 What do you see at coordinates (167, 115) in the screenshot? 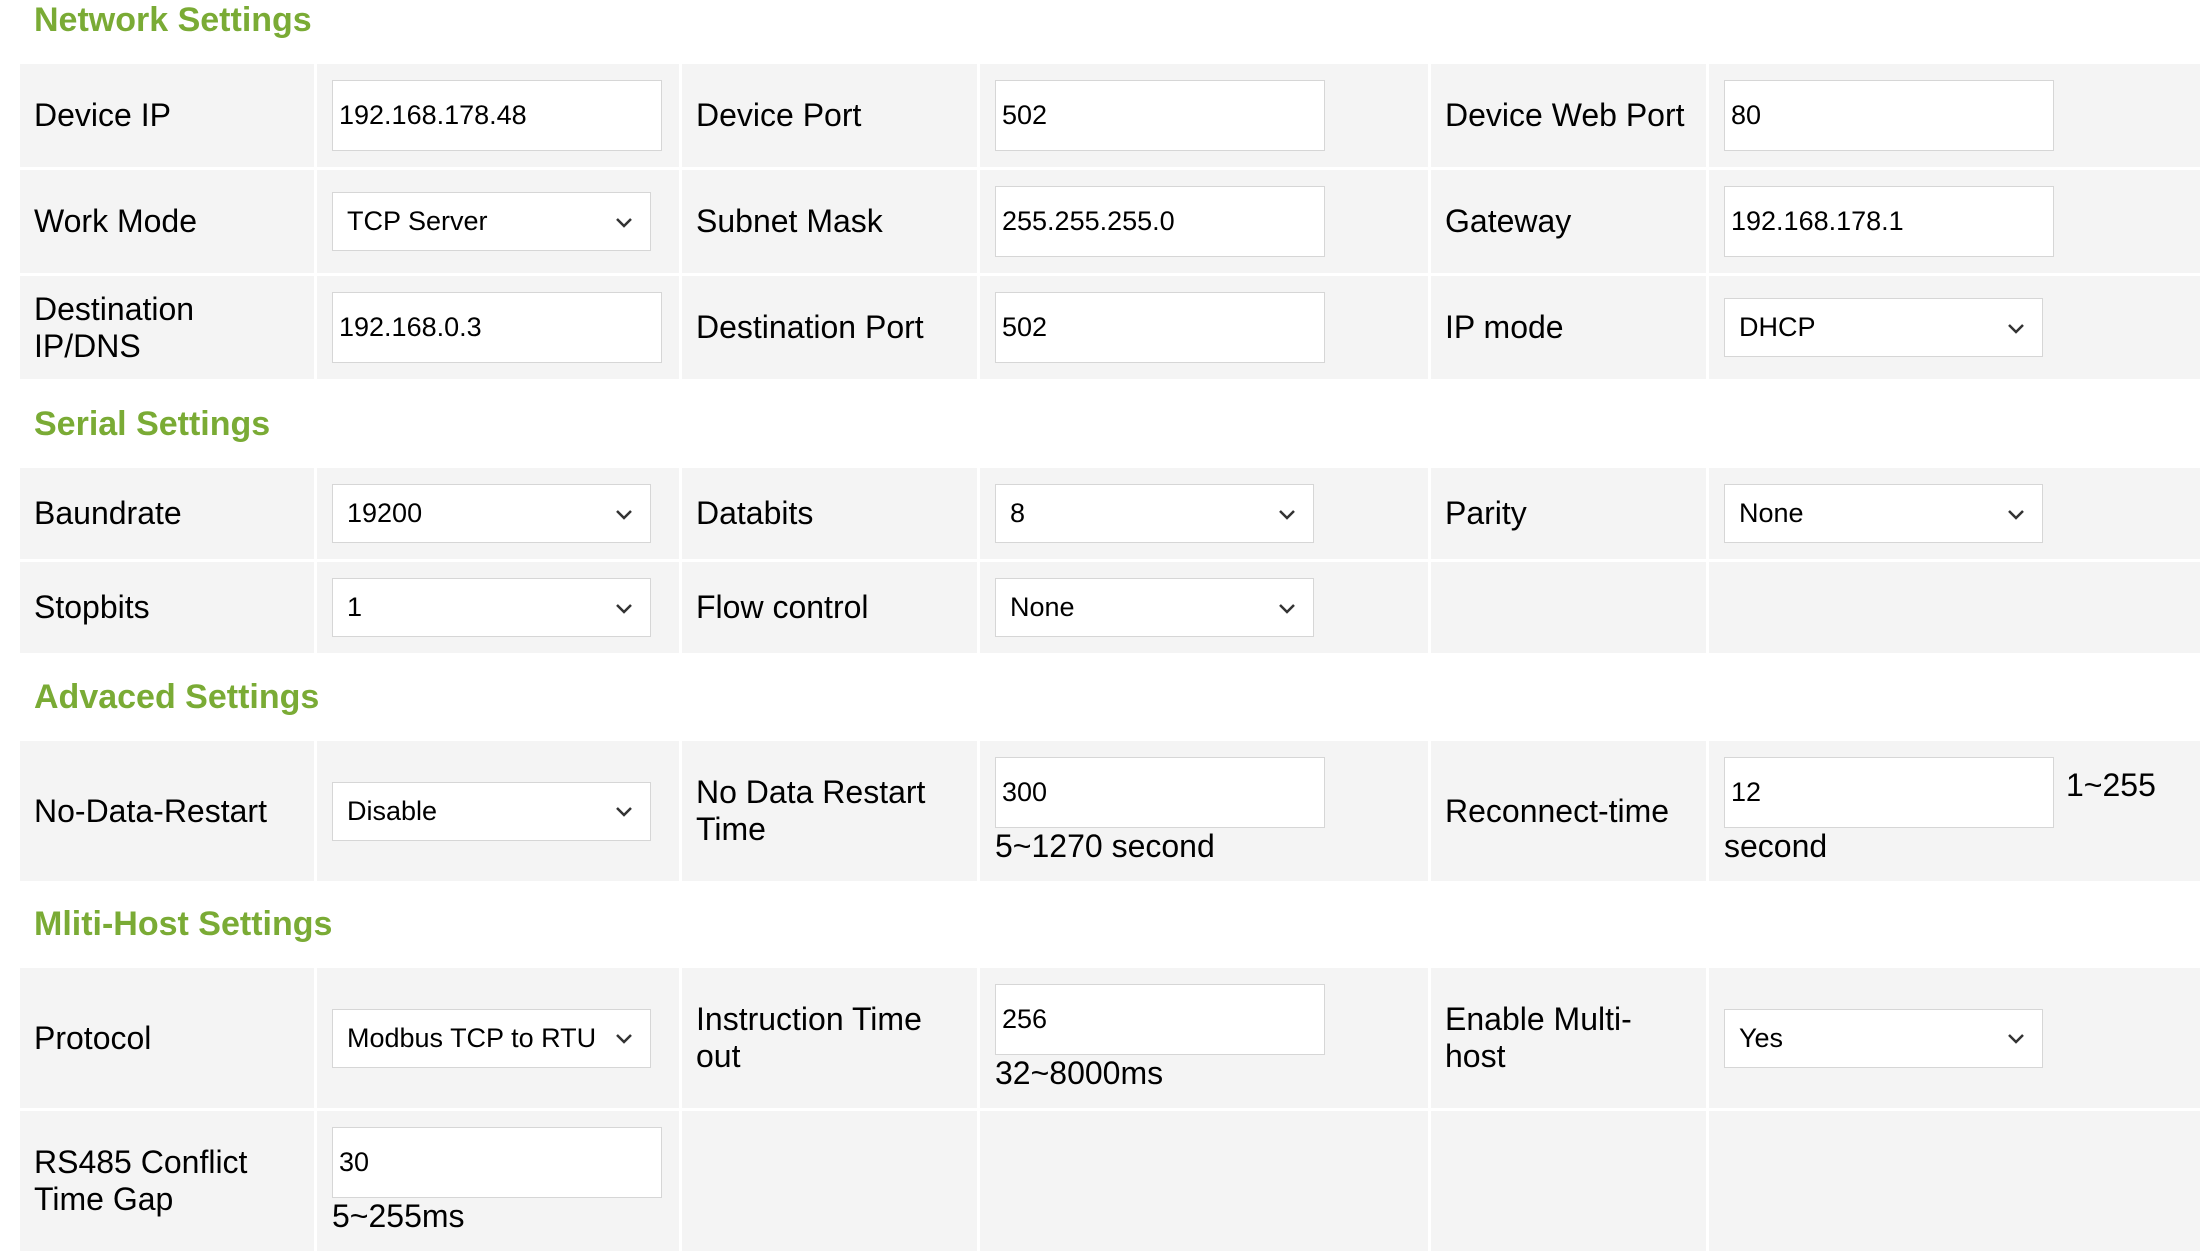
I see `device-ip-label: Device IP` at bounding box center [167, 115].